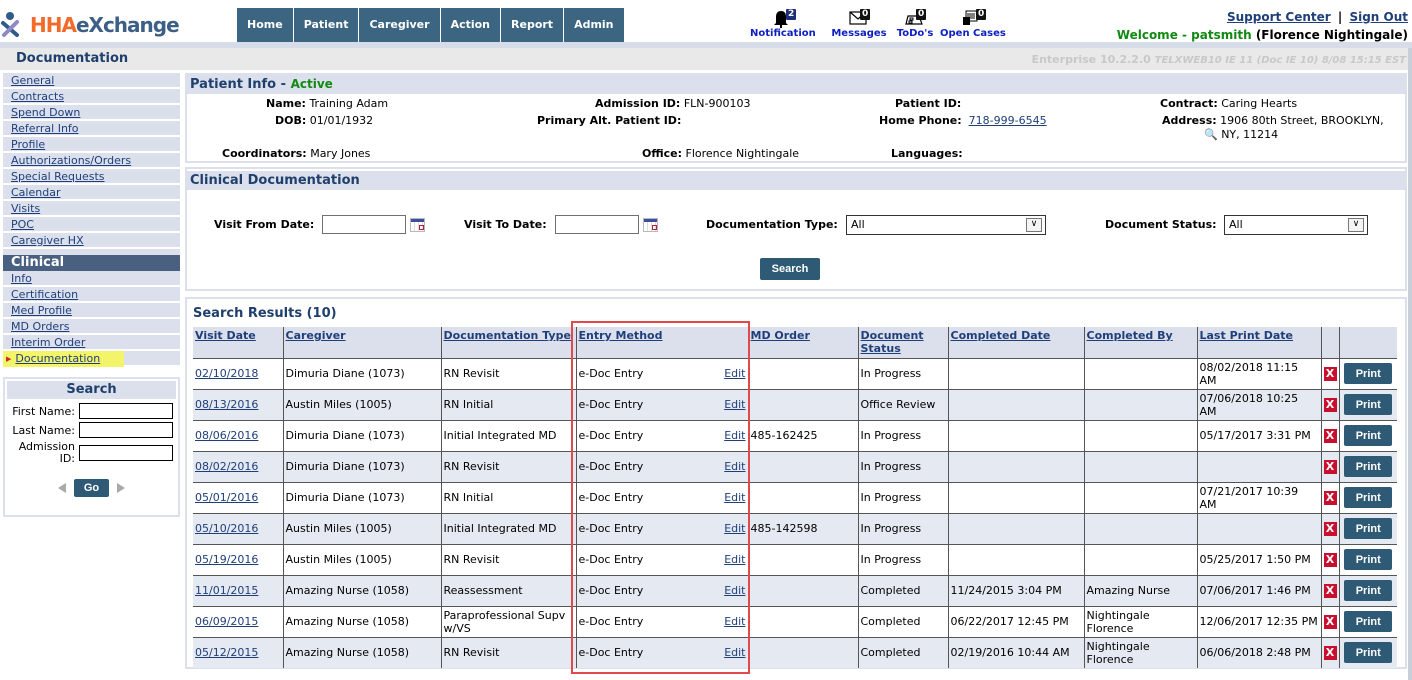 Image resolution: width=1412 pixels, height=680 pixels. What do you see at coordinates (226, 404) in the screenshot?
I see `visit-date-link: 08/13/2016` at bounding box center [226, 404].